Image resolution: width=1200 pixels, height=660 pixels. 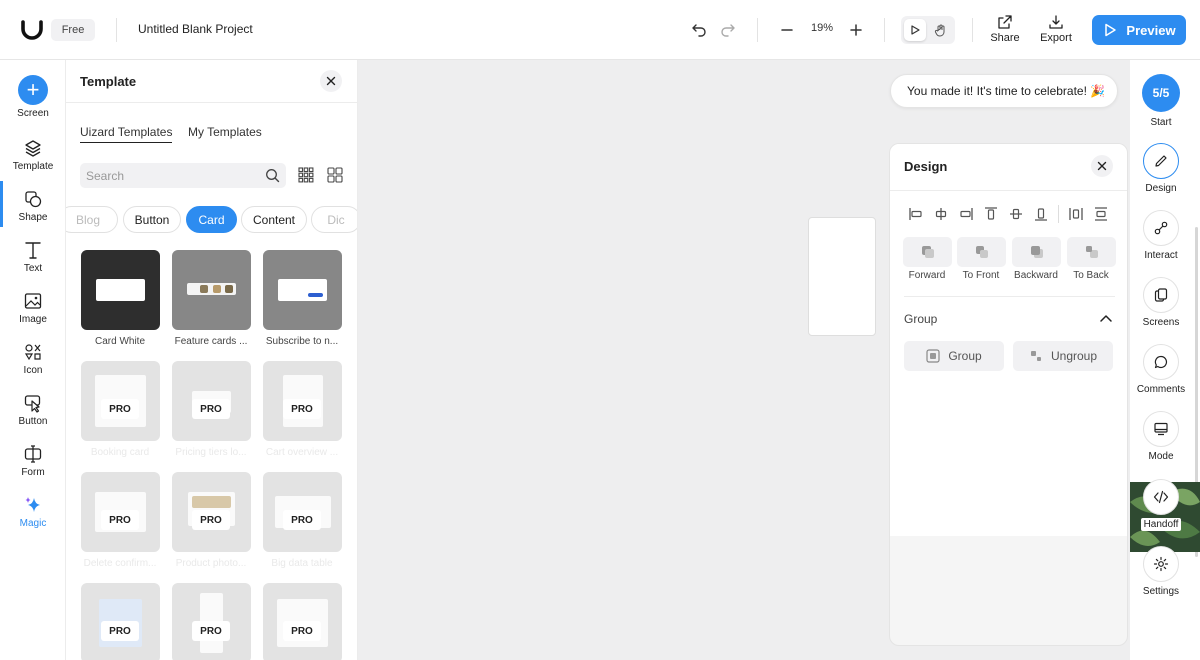 What do you see at coordinates (302, 563) in the screenshot?
I see `template-card-label: Big data table` at bounding box center [302, 563].